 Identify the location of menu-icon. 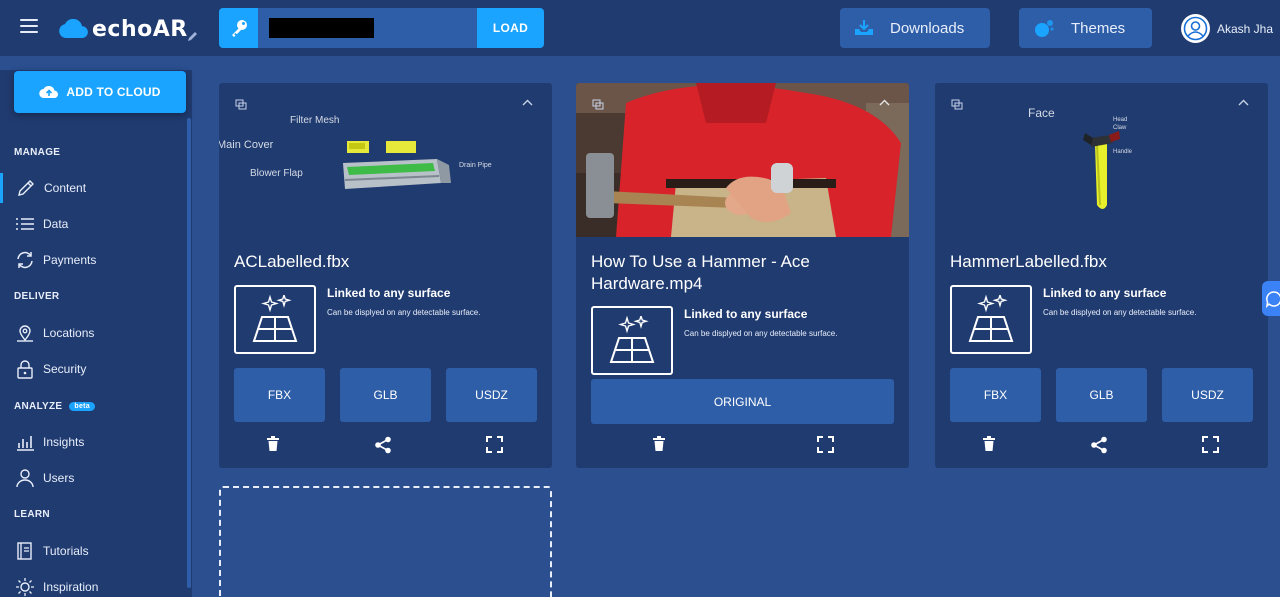
(29, 26).